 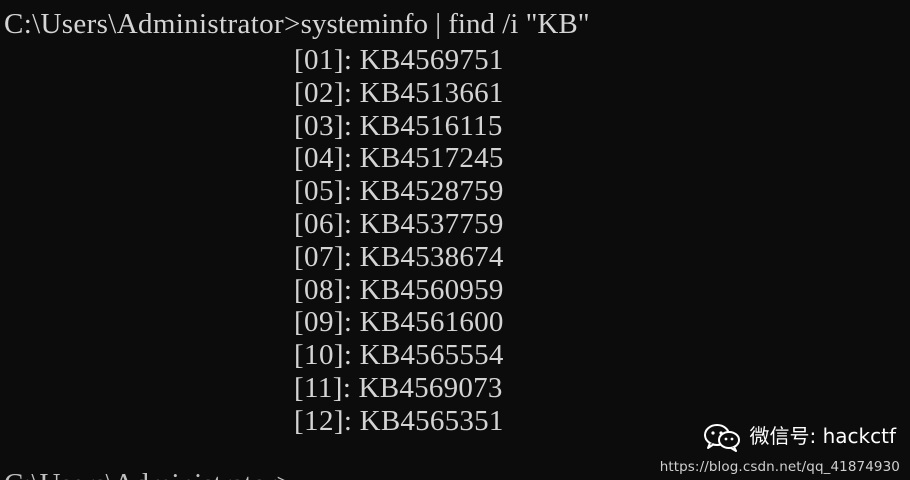 What do you see at coordinates (431, 191) in the screenshot?
I see `hotfix-kb: KB4528759` at bounding box center [431, 191].